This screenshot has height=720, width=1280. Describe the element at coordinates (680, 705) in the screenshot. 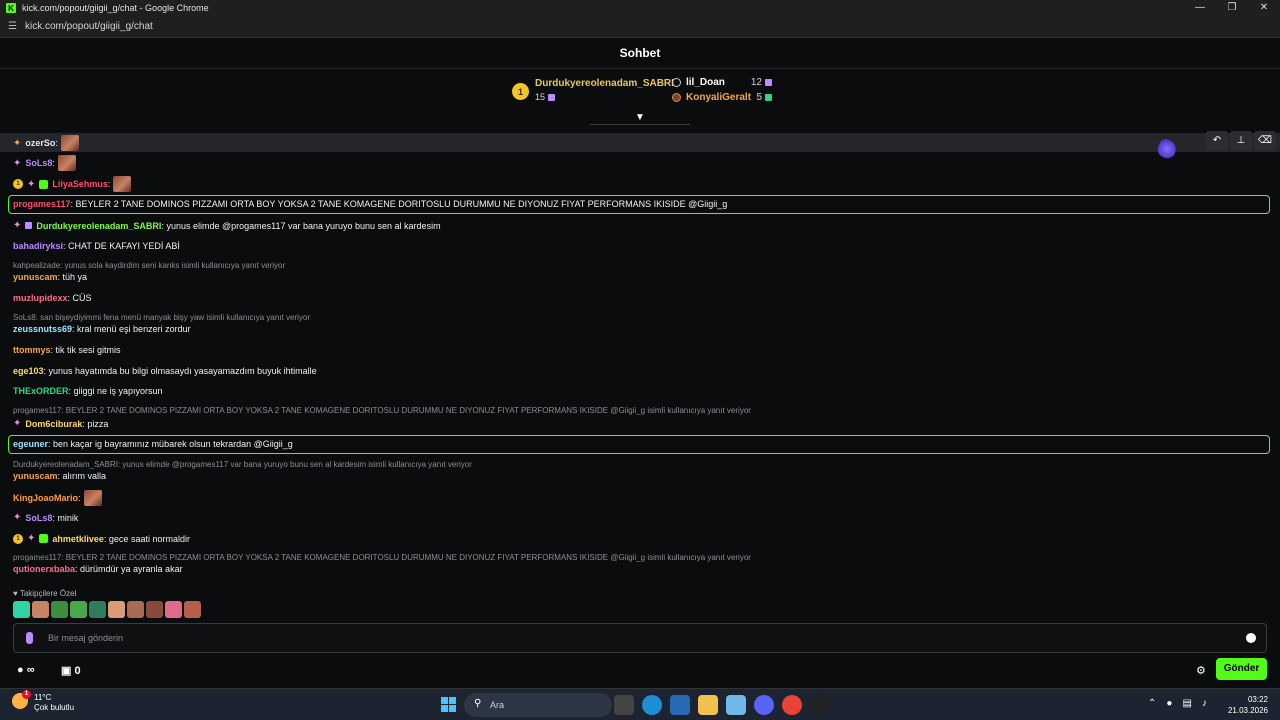

I see `store-app-icon` at that location.